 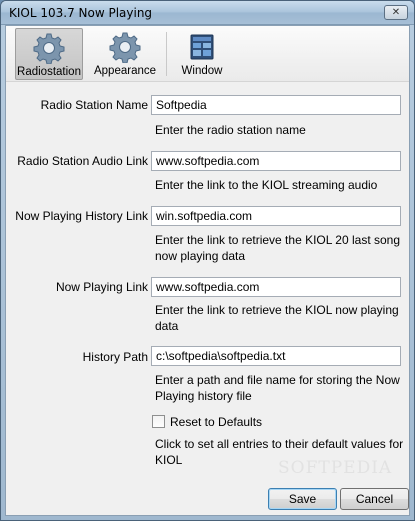 What do you see at coordinates (49, 72) in the screenshot?
I see `tab-label: Radiostation` at bounding box center [49, 72].